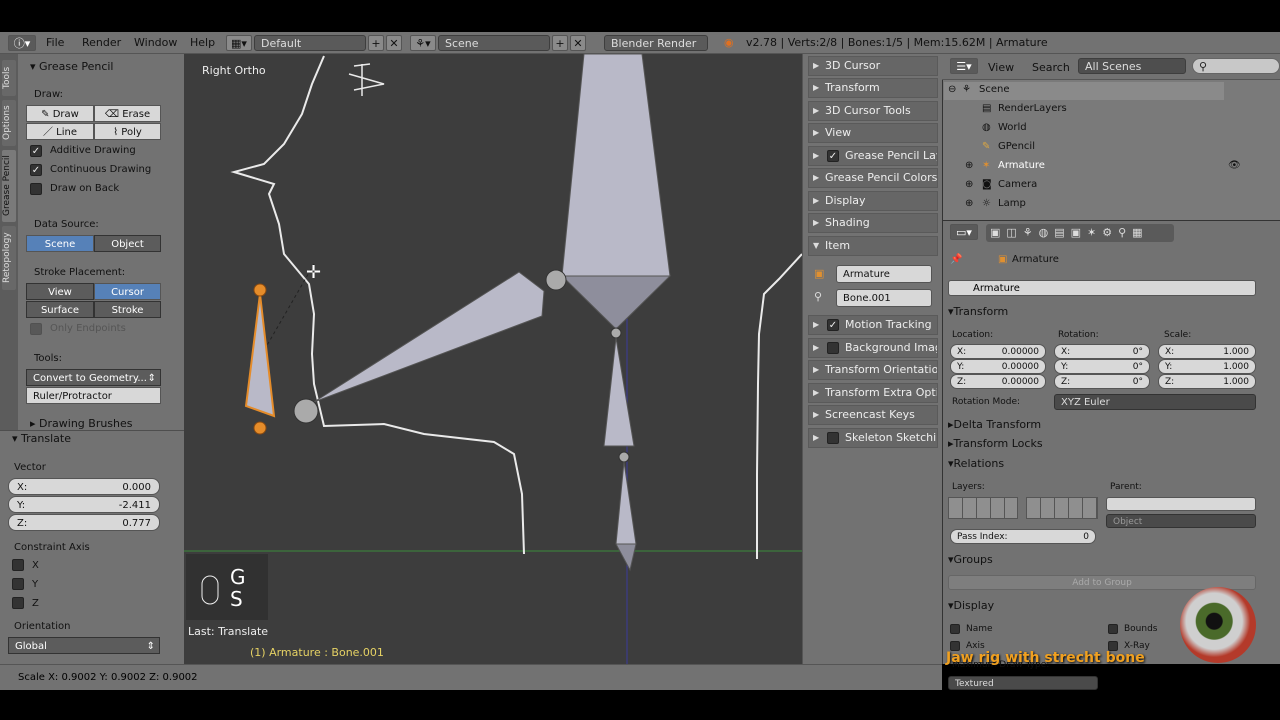  I want to click on grease-pencil-header: ▾ Grease Pencil, so click(71, 66).